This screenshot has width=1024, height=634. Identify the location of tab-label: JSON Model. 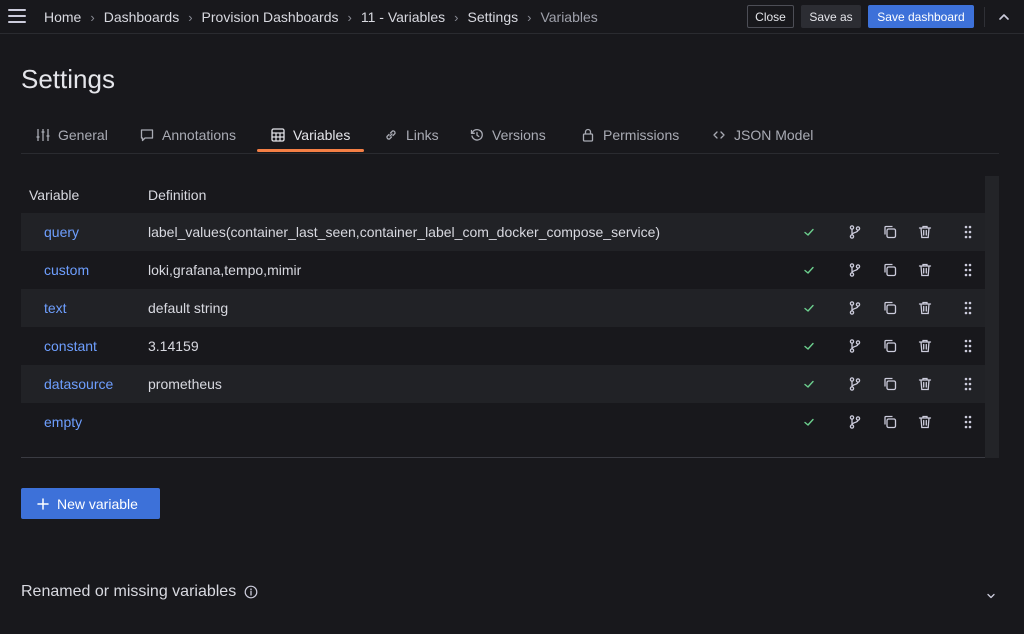
(774, 134).